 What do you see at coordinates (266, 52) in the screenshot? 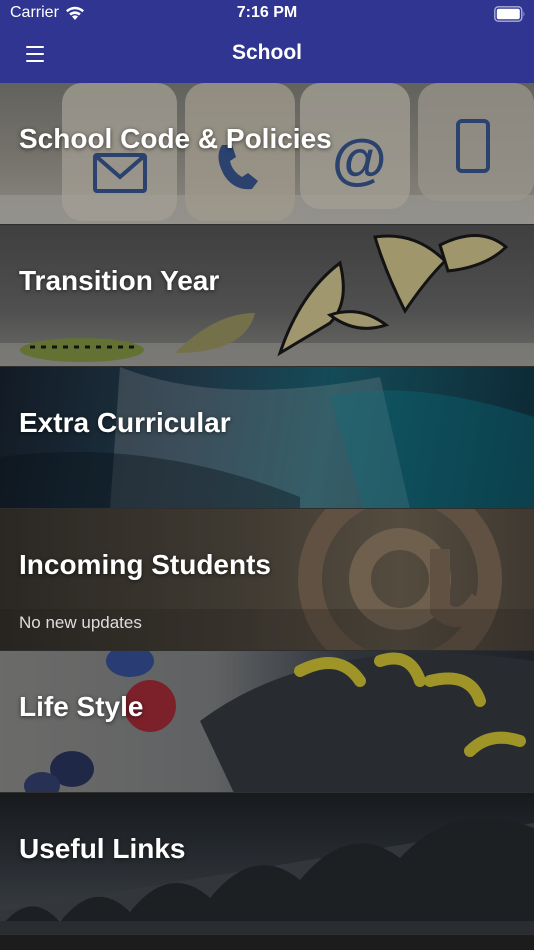
I see `page-title: School` at bounding box center [266, 52].